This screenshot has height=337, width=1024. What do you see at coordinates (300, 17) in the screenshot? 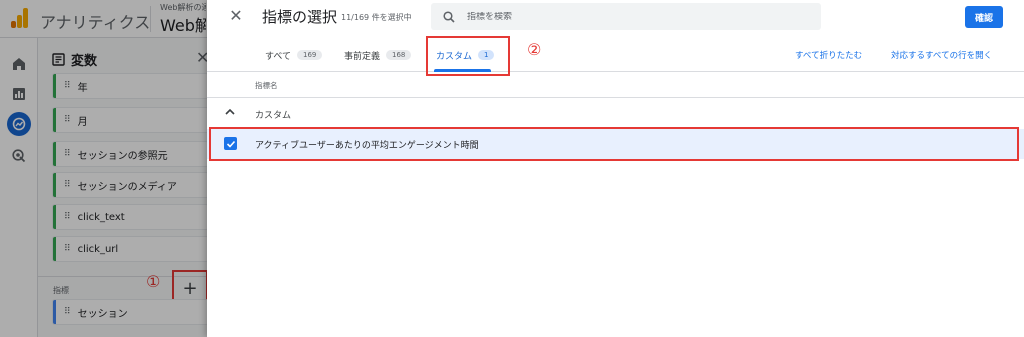
I see `dialog-title: 指標の選択` at bounding box center [300, 17].